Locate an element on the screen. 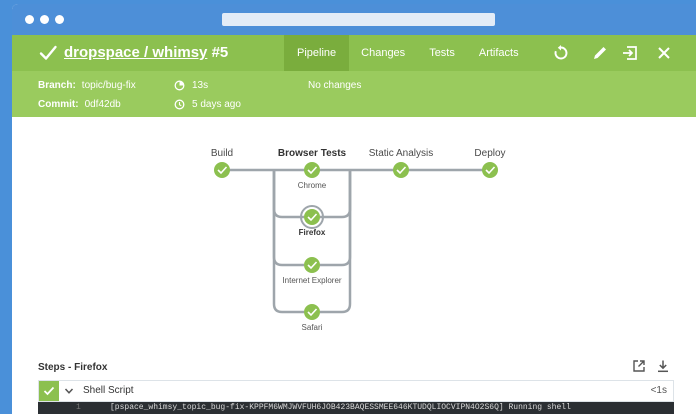 This screenshot has height=414, width=696. tab-changes: Changes is located at coordinates (383, 53).